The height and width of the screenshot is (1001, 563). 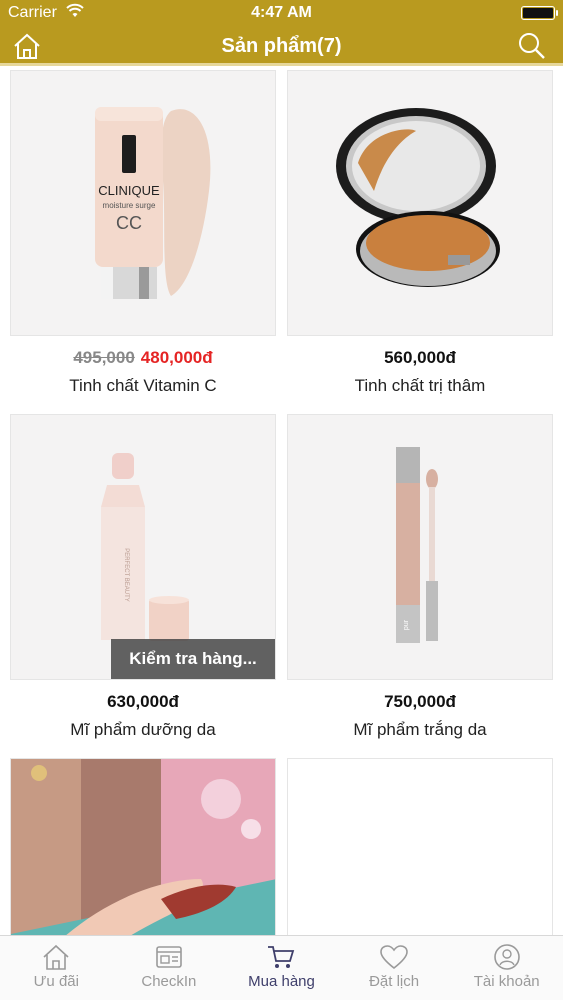 I want to click on product-price: 630,000đ, so click(x=143, y=701).